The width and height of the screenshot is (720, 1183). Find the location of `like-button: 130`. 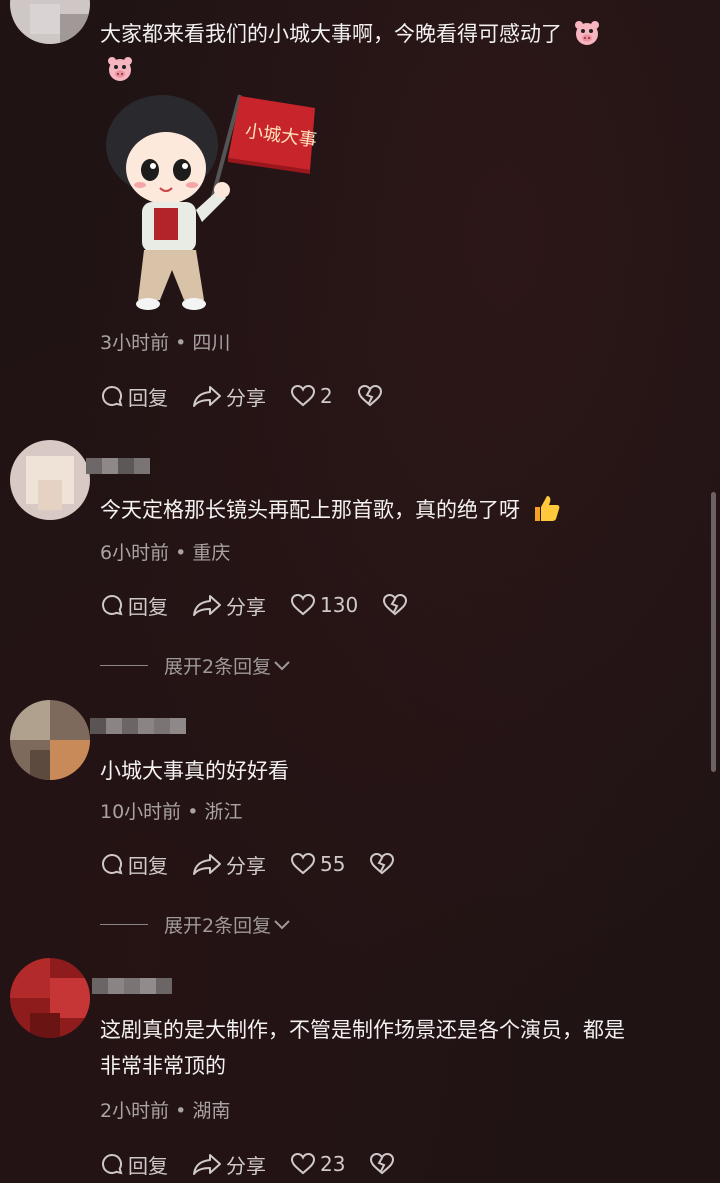

like-button: 130 is located at coordinates (324, 605).